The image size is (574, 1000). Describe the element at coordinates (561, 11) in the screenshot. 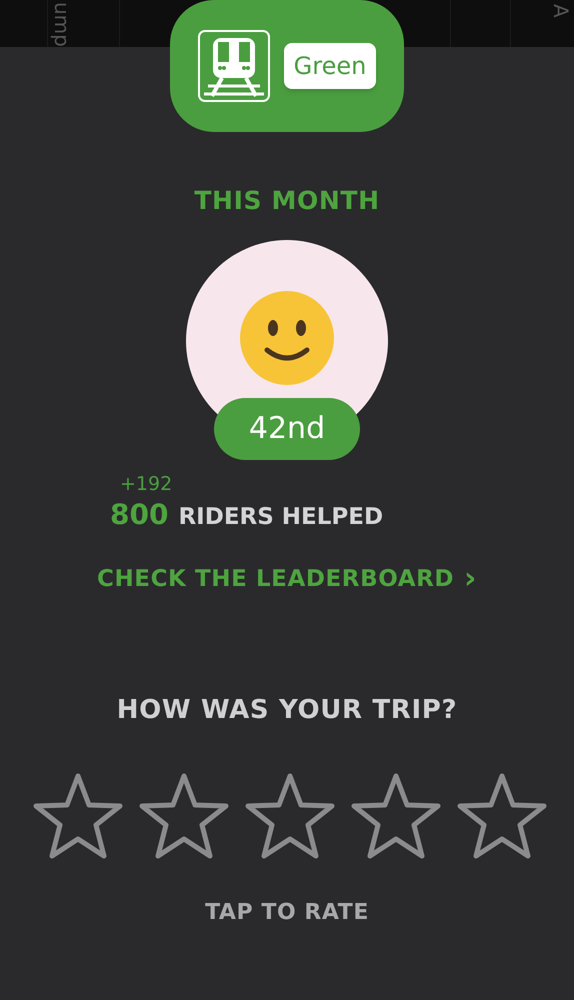

I see `cropped-label: A` at that location.